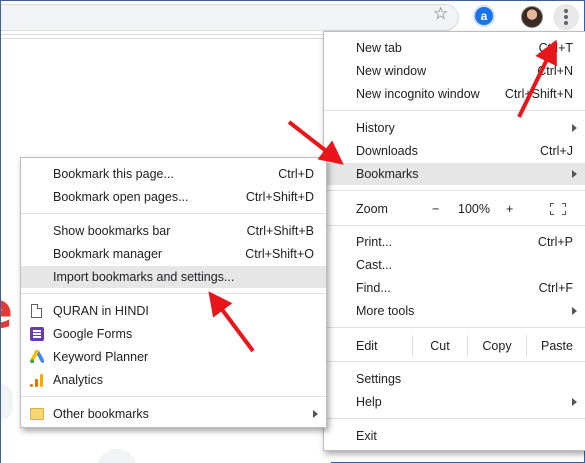 The image size is (585, 463). I want to click on bookmark-item-quran-in-hindi: QURAN in HINDI, so click(173, 311).